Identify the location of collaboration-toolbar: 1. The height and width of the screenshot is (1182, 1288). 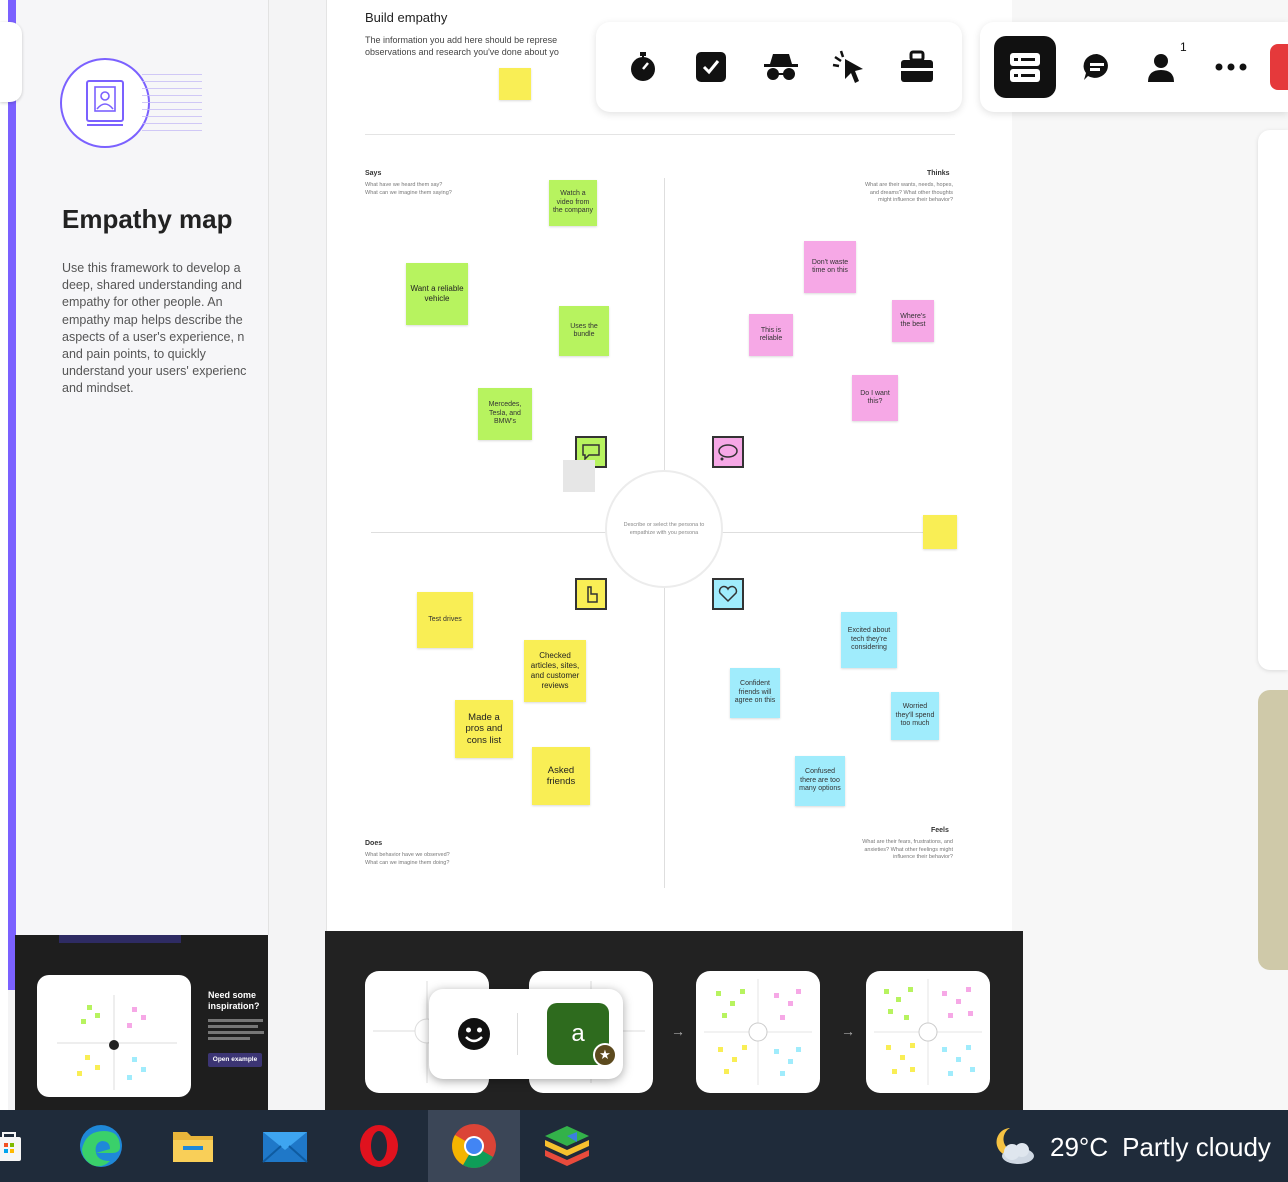
(1134, 67).